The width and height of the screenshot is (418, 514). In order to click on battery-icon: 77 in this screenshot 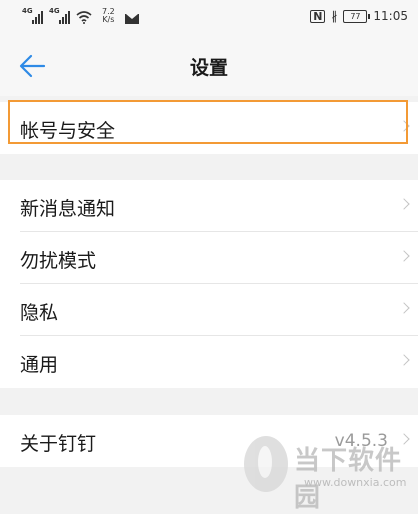, I will do `click(357, 16)`.